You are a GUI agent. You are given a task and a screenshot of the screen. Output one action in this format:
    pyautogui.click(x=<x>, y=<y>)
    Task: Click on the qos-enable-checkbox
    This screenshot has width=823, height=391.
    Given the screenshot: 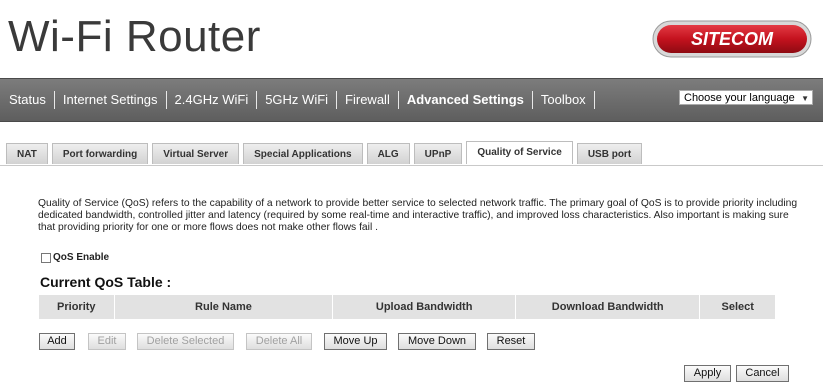 What is the action you would take?
    pyautogui.click(x=46, y=257)
    